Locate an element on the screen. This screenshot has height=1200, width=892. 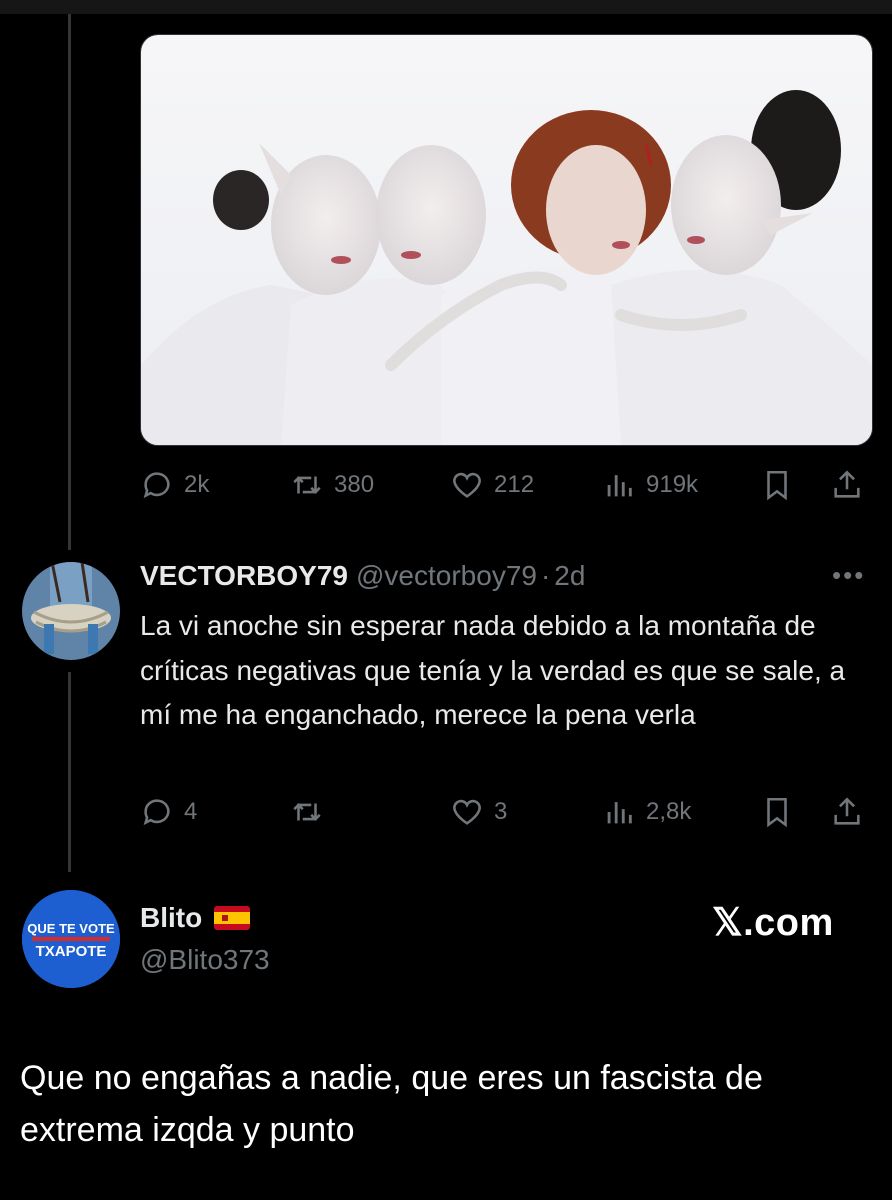
avatar-text-line1: QUE TE VOTE is located at coordinates (71, 928).